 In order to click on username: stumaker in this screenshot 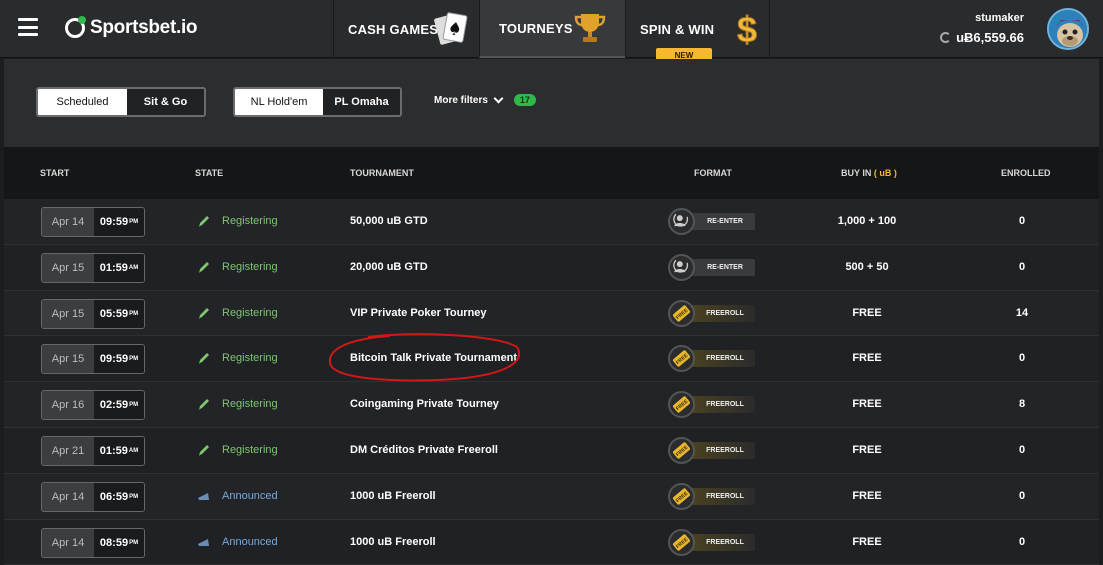, I will do `click(999, 18)`.